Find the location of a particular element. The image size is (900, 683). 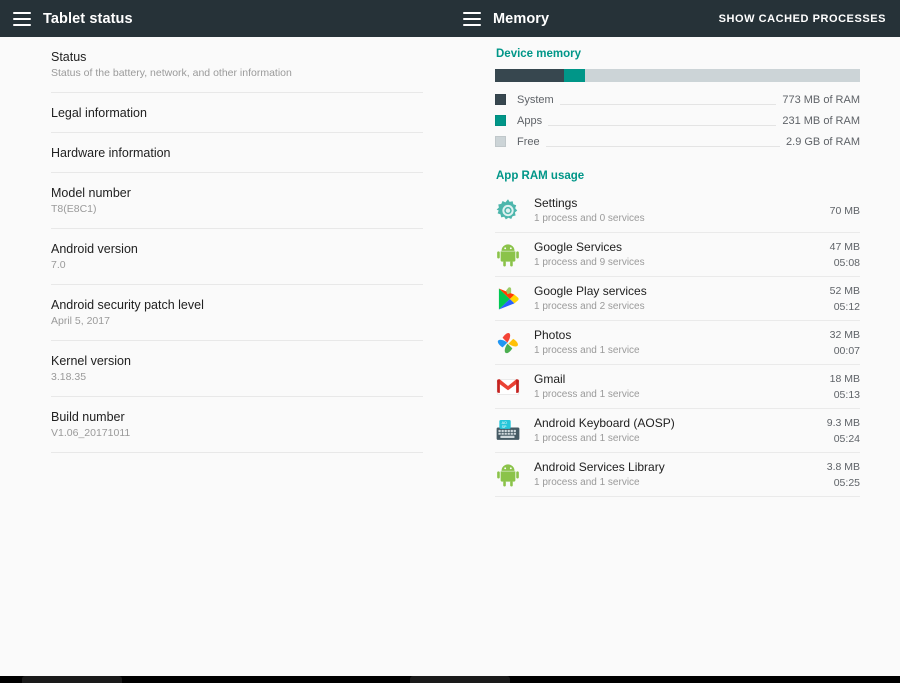

app-name: Google Services is located at coordinates (578, 247).